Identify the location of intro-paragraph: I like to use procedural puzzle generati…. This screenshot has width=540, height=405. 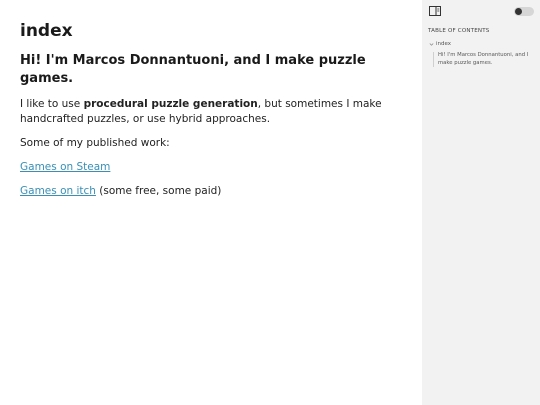
(211, 112).